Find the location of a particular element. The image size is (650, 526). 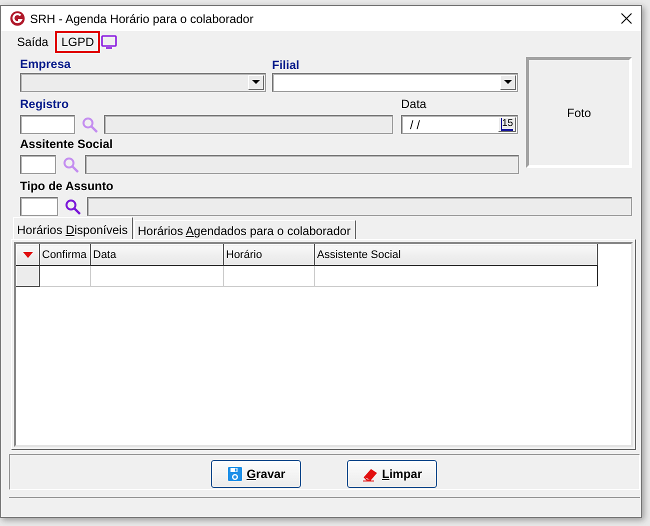

calendar-button: 15 is located at coordinates (507, 124).